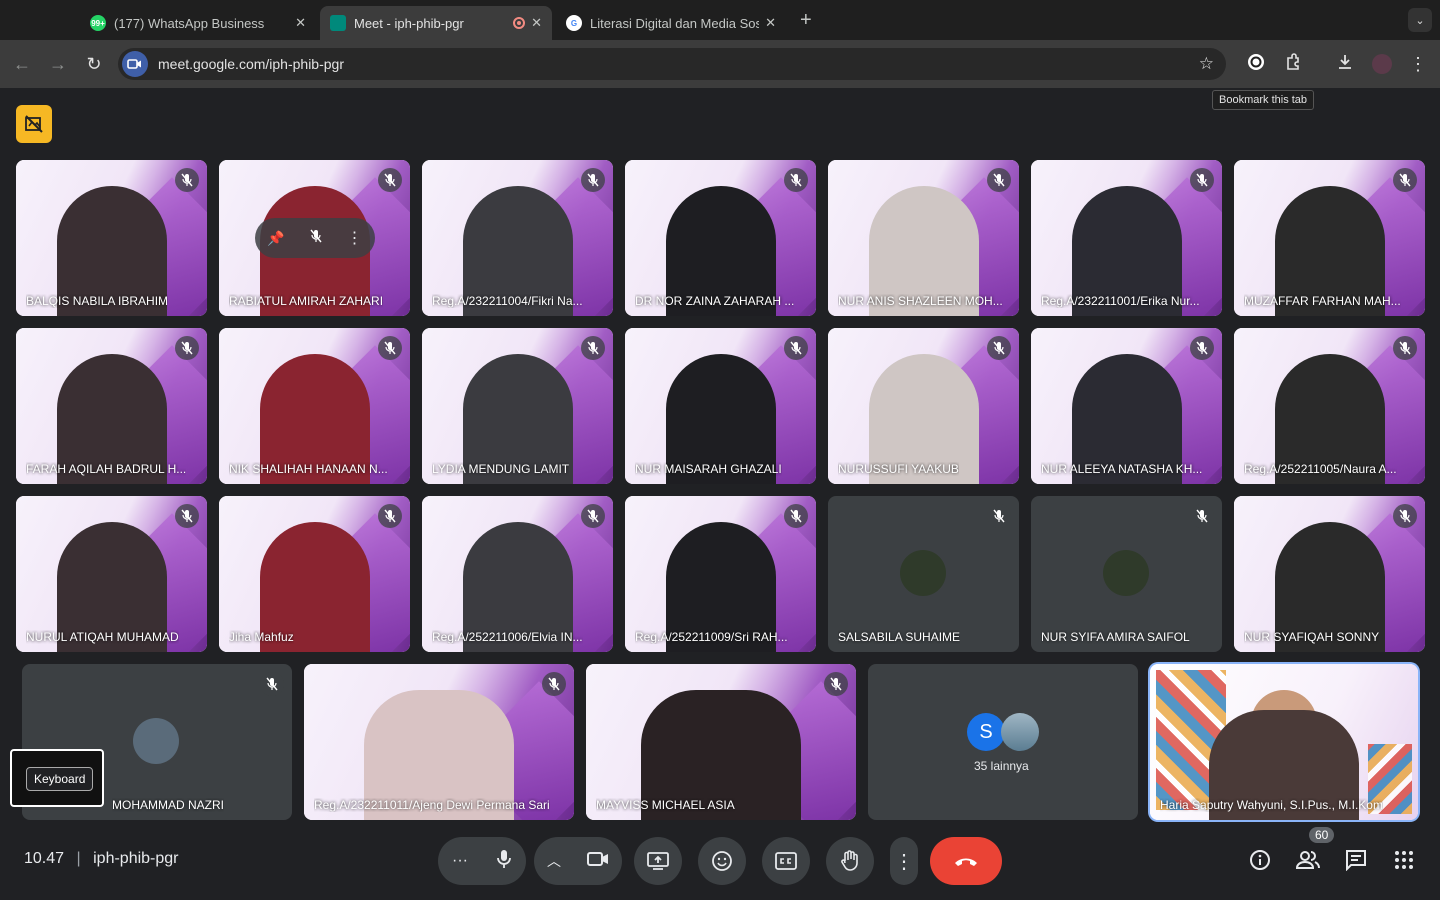 The height and width of the screenshot is (900, 1440). I want to click on chat-icon, so click(1356, 860).